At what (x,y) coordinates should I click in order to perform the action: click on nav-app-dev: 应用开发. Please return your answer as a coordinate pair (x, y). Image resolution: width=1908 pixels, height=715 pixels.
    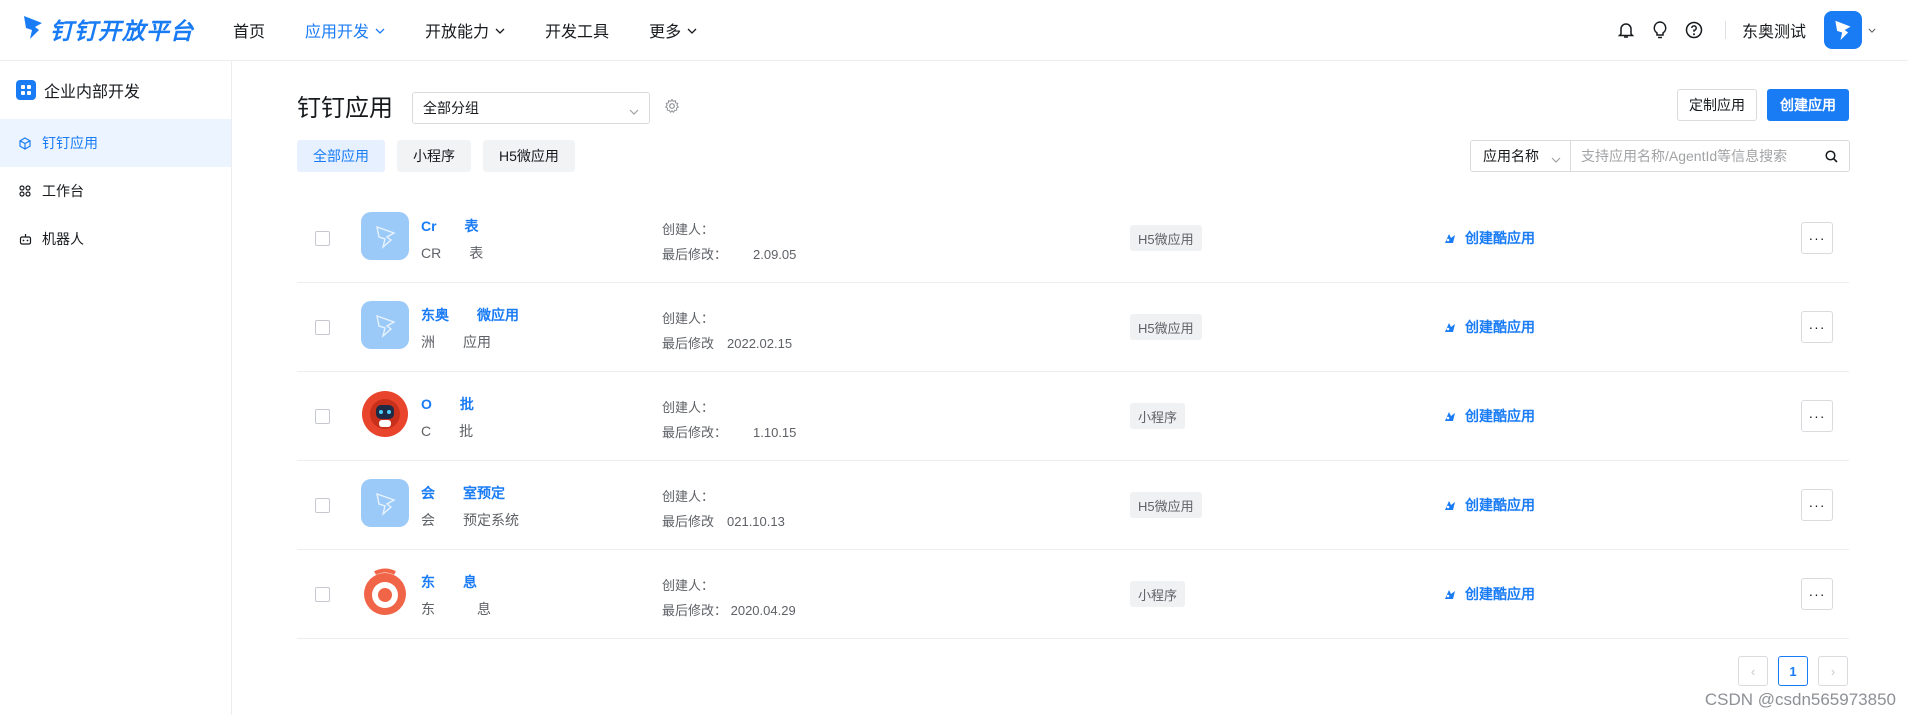
    Looking at the image, I should click on (345, 30).